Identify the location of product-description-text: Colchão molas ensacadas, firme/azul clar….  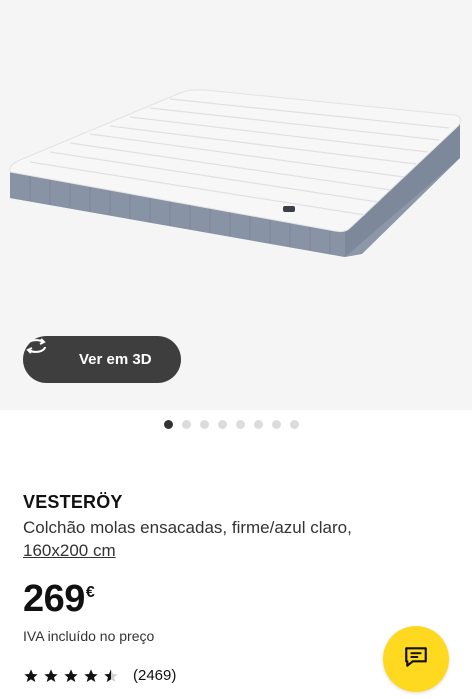
(187, 527).